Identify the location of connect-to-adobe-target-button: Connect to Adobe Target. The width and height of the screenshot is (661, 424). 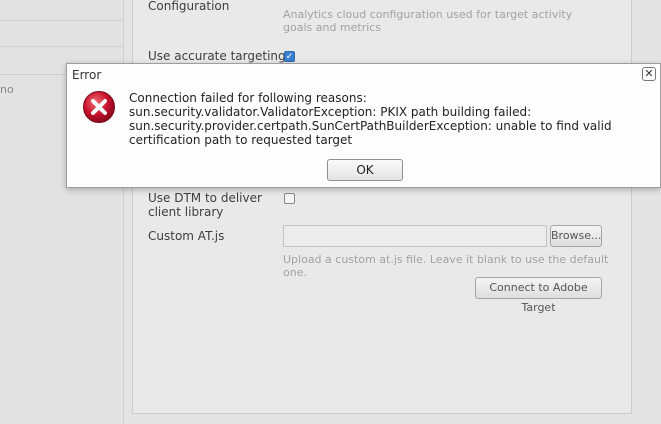
(538, 295).